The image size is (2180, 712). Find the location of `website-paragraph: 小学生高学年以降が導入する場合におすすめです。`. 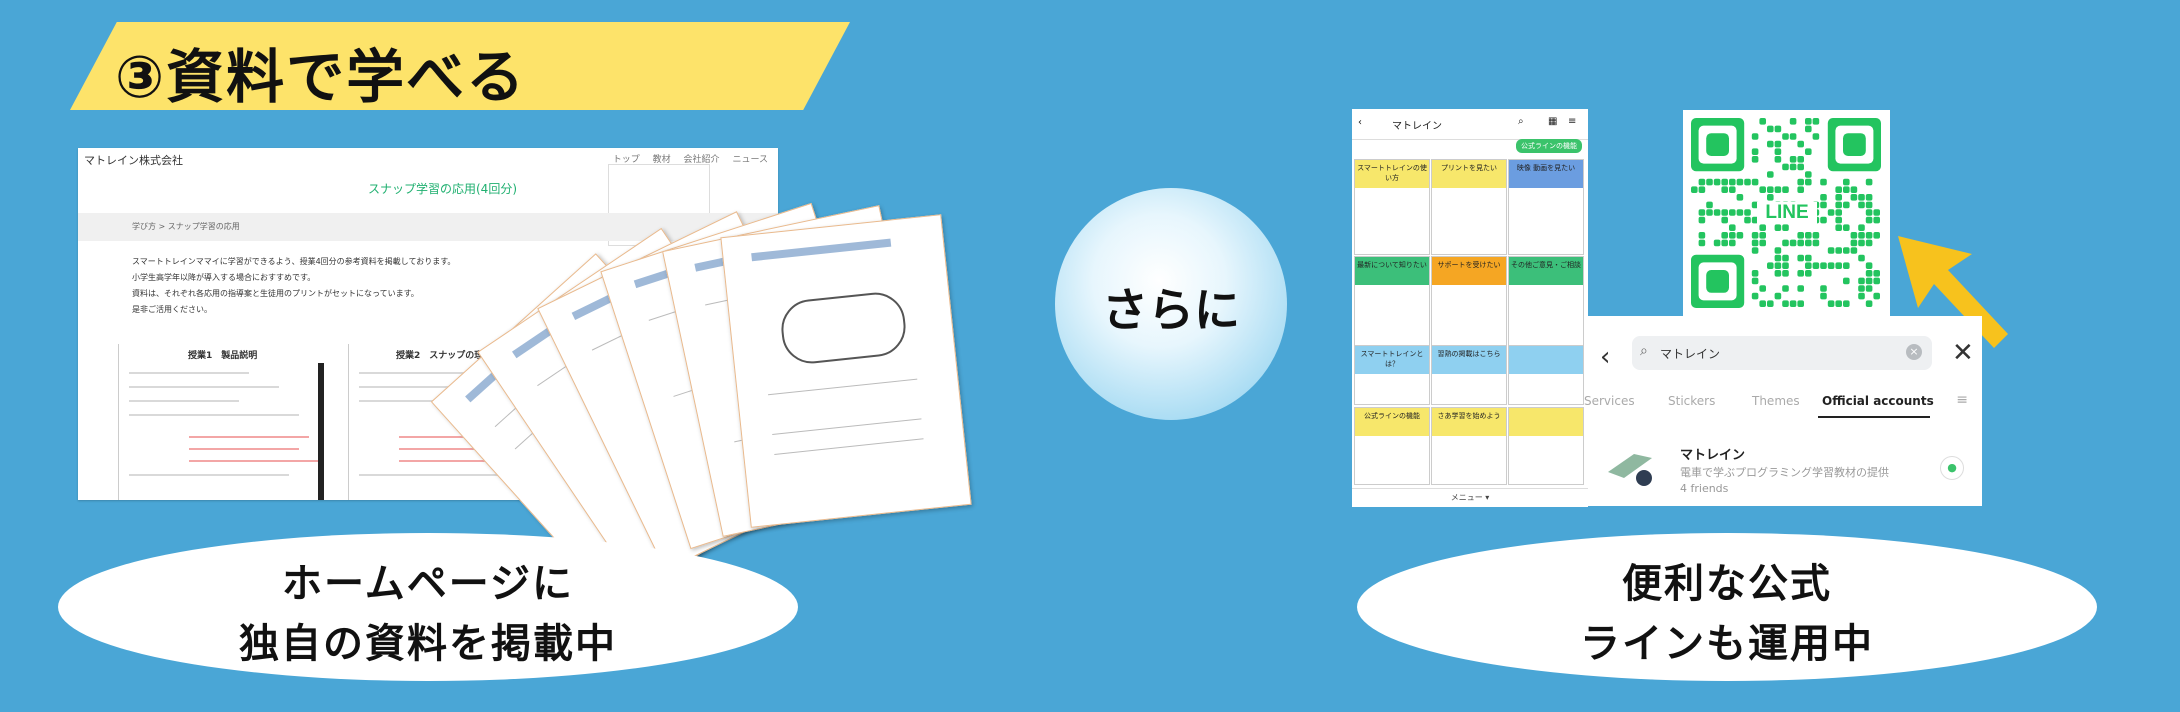

website-paragraph: 小学生高学年以降が導入する場合におすすめです。 is located at coordinates (224, 277).